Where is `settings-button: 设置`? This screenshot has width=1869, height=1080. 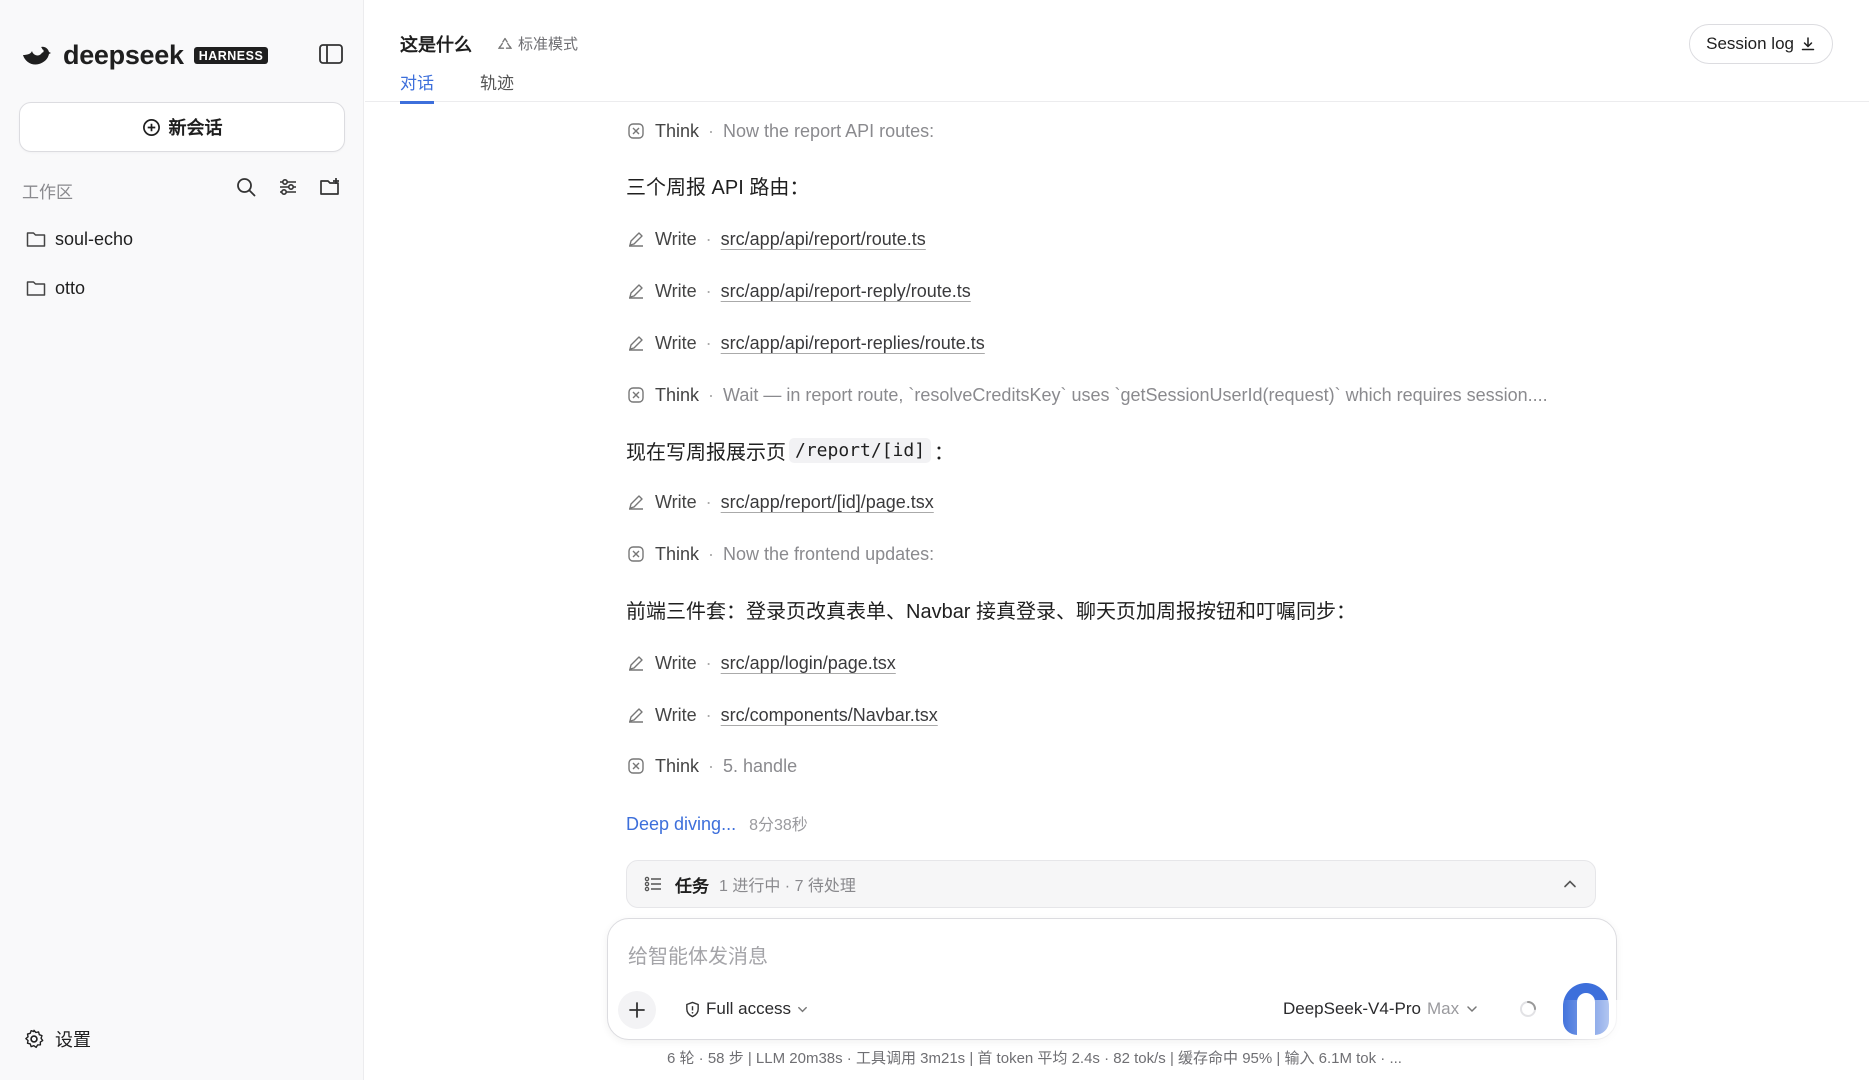 settings-button: 设置 is located at coordinates (57, 1039).